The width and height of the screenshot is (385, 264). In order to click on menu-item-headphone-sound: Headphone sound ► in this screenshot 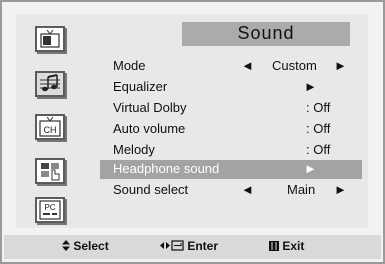, I will do `click(231, 169)`.